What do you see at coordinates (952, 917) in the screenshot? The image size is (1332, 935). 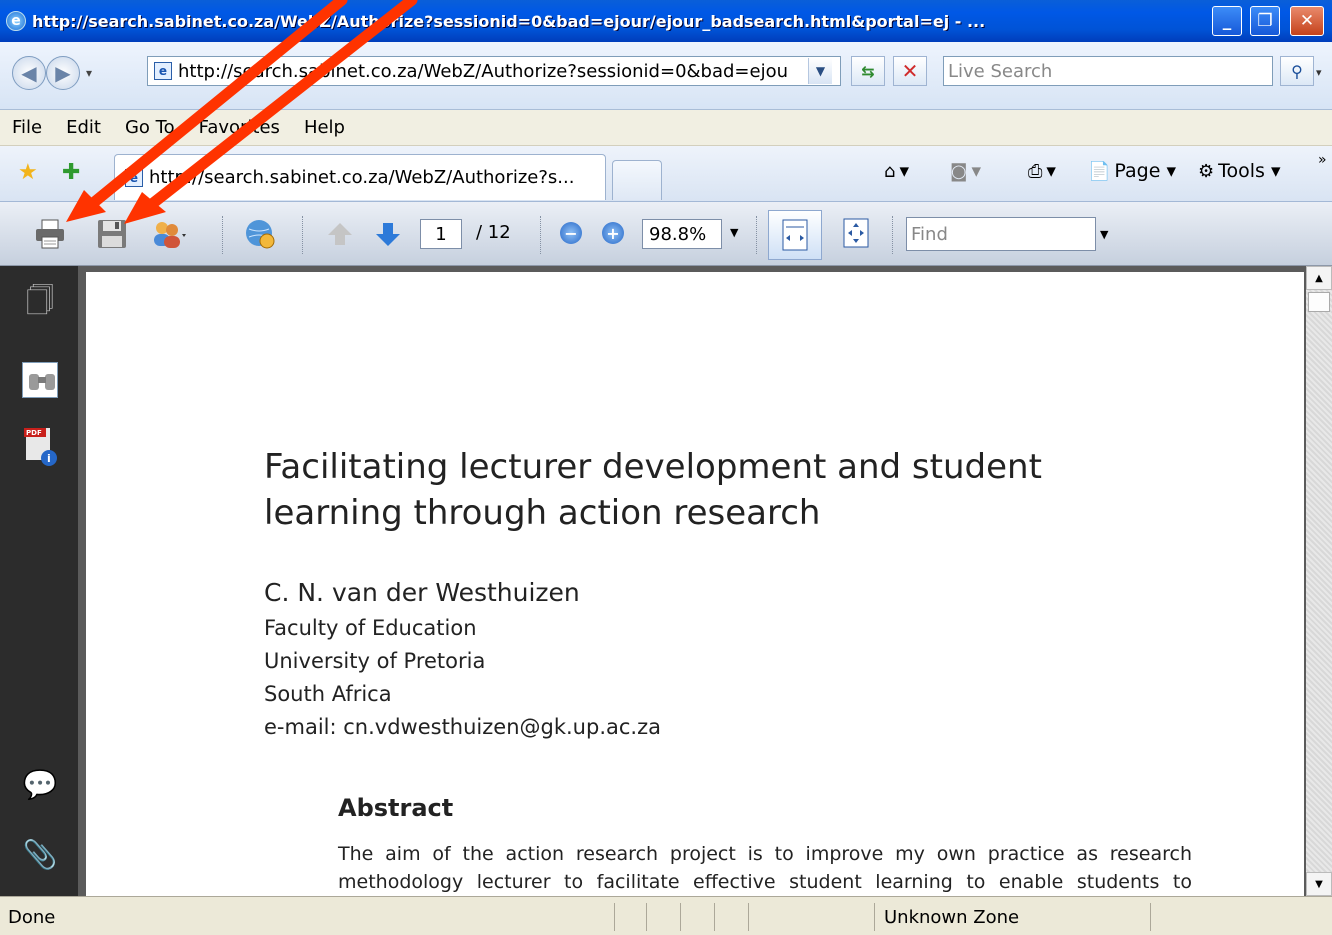 I see `security-zone: Unknown Zone` at bounding box center [952, 917].